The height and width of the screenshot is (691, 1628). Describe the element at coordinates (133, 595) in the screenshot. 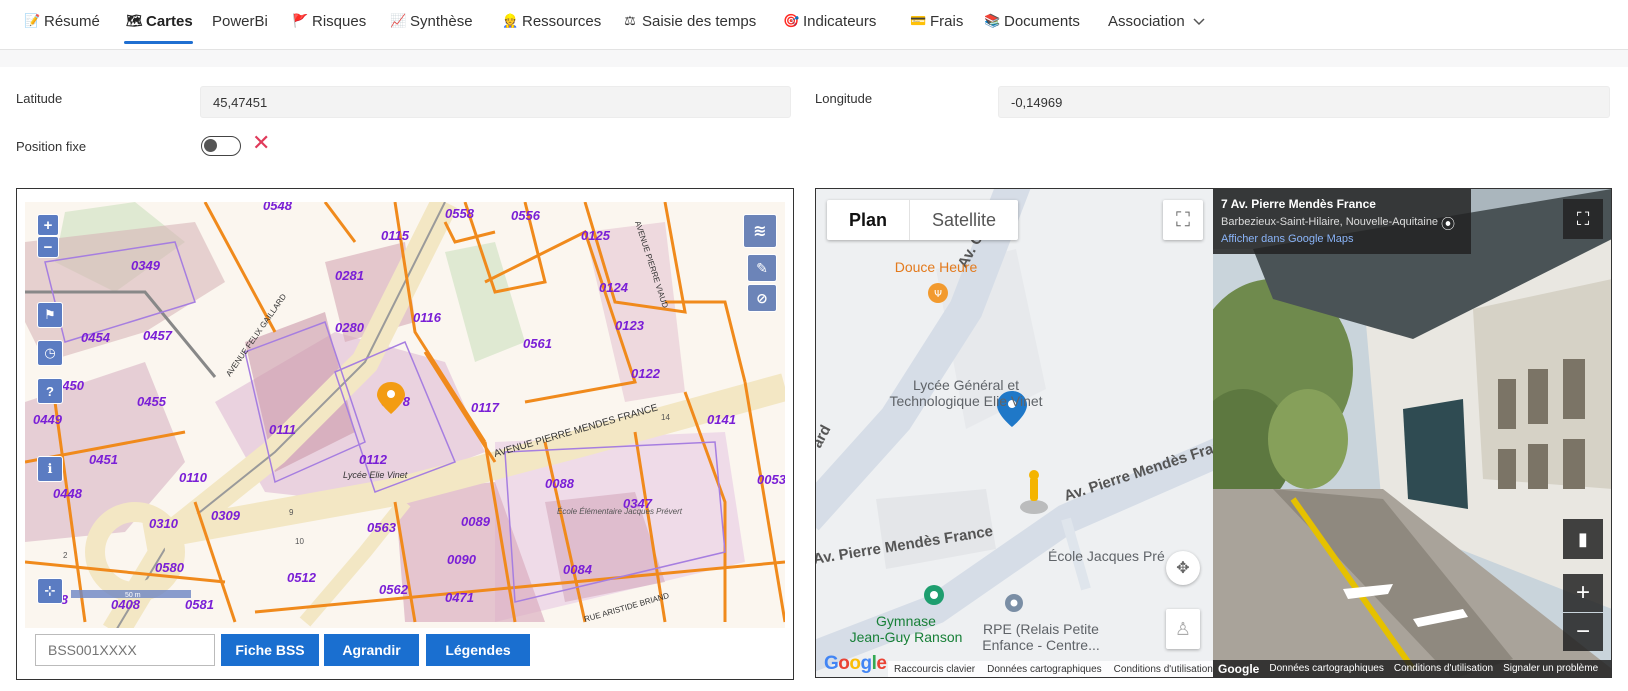

I see `scale-label: 50 m` at that location.